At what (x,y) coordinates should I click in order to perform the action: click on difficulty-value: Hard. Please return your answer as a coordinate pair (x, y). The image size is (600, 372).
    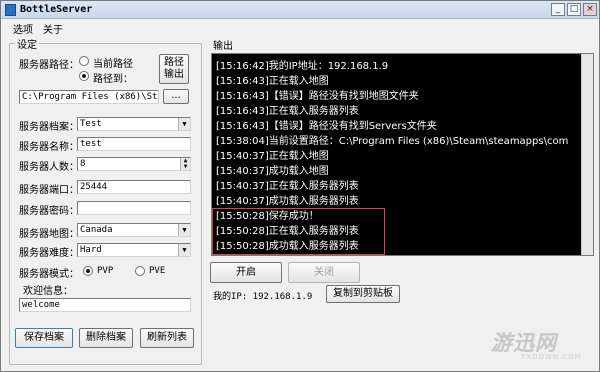
    Looking at the image, I should click on (91, 250).